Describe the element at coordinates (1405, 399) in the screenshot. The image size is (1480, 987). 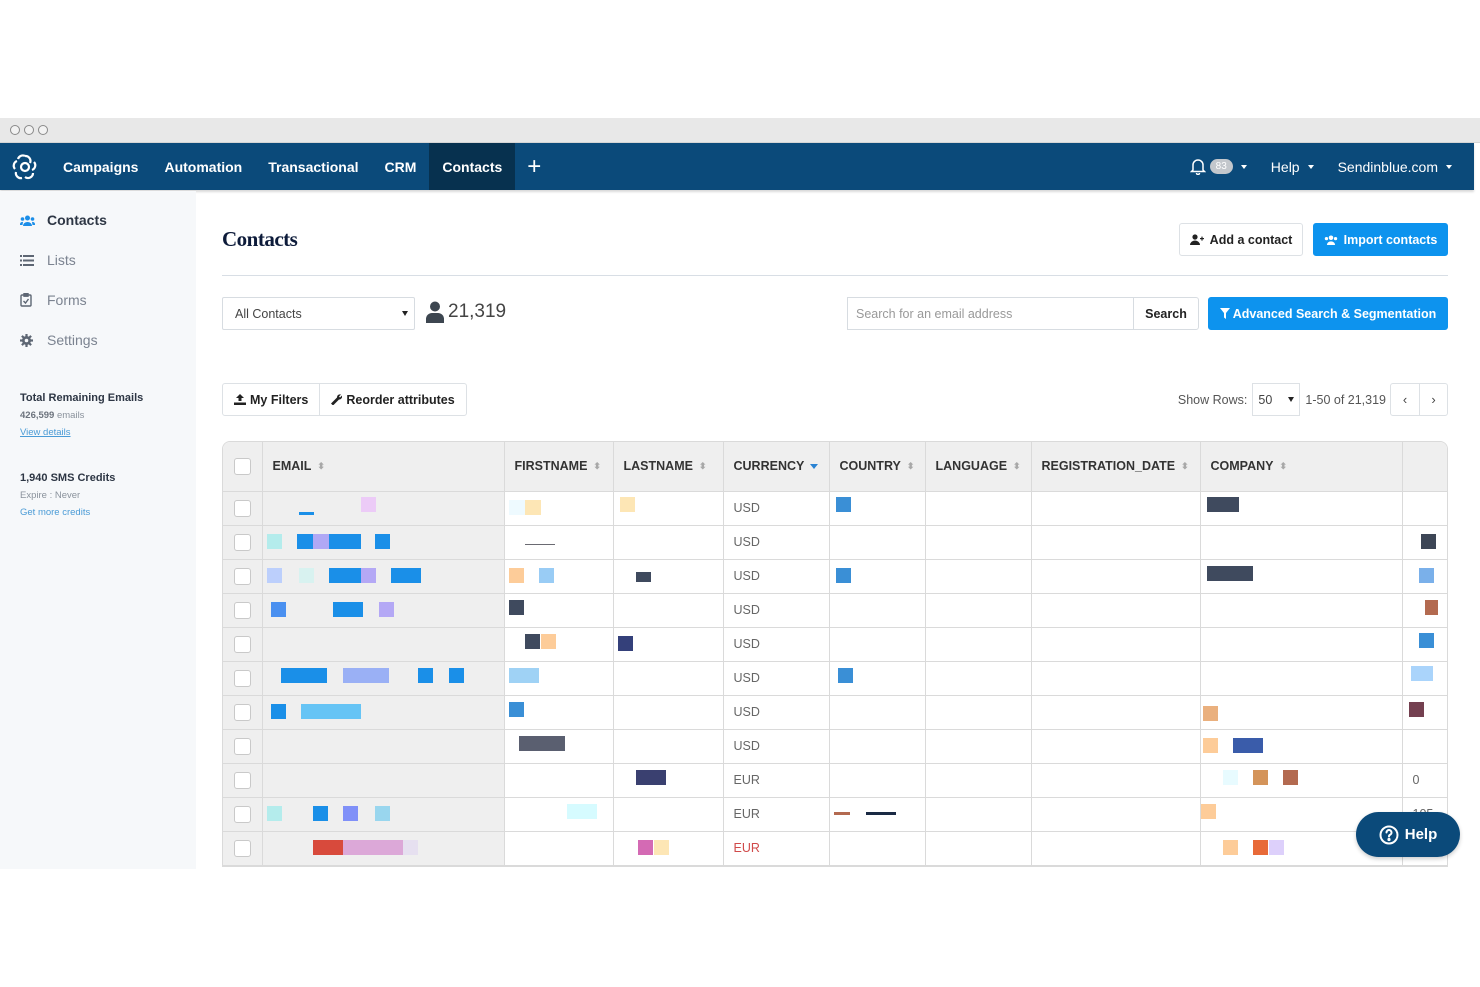
I see `previous-page-button: ‹` at that location.